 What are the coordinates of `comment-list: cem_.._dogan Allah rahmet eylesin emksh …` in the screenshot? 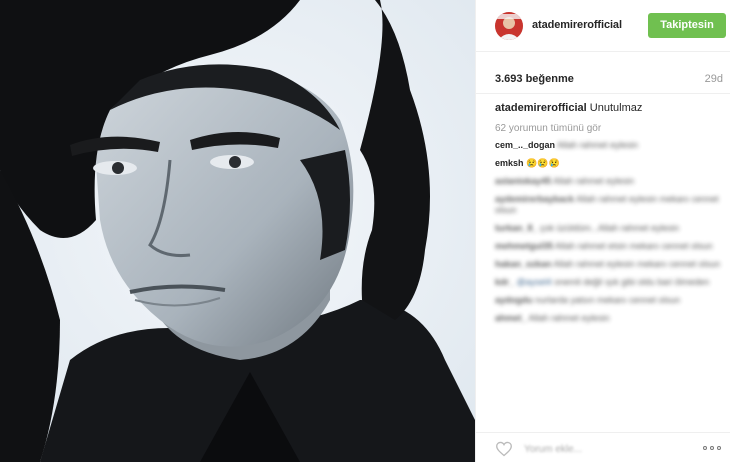 It's located at (608, 232).